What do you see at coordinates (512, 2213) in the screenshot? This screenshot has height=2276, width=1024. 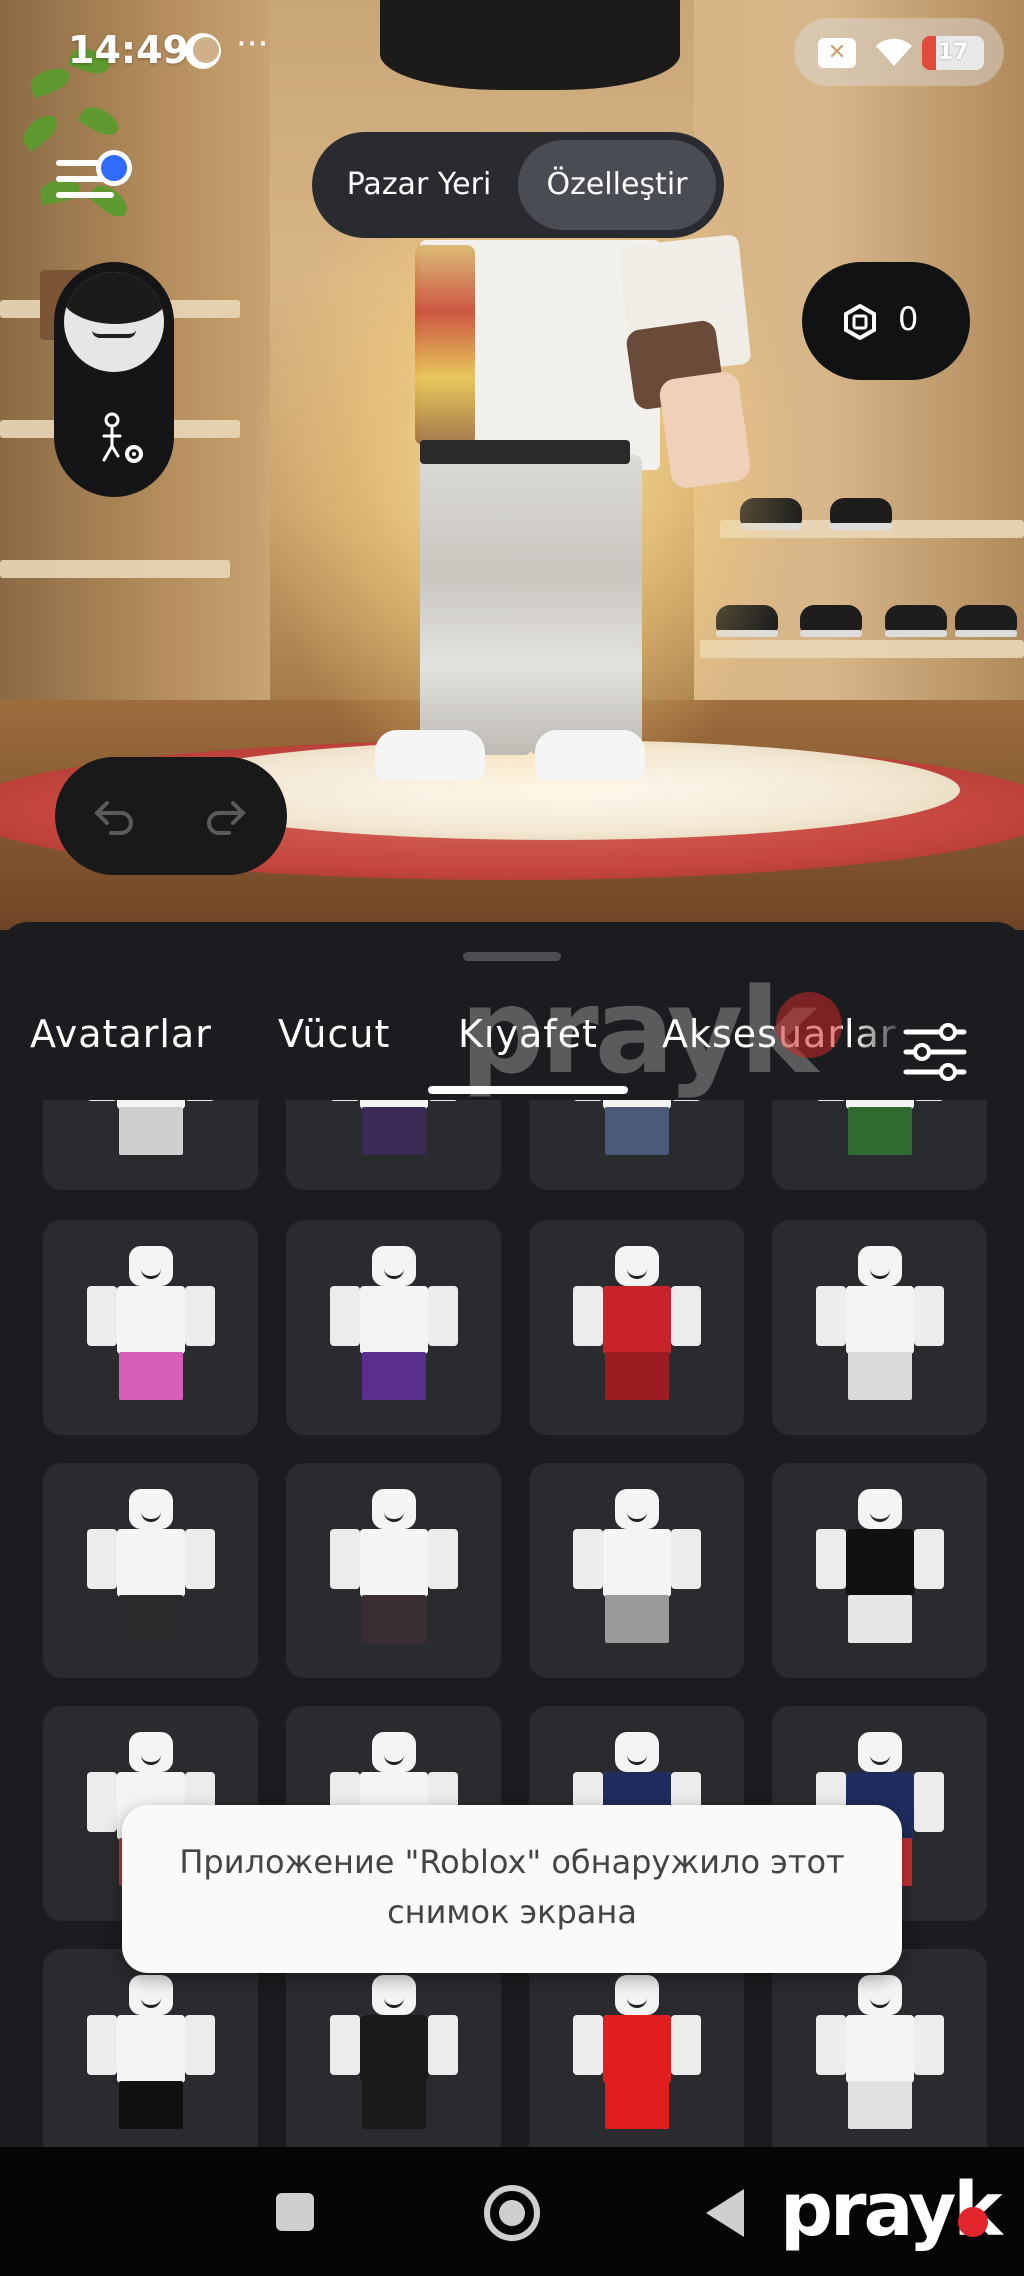 I see `home-button` at bounding box center [512, 2213].